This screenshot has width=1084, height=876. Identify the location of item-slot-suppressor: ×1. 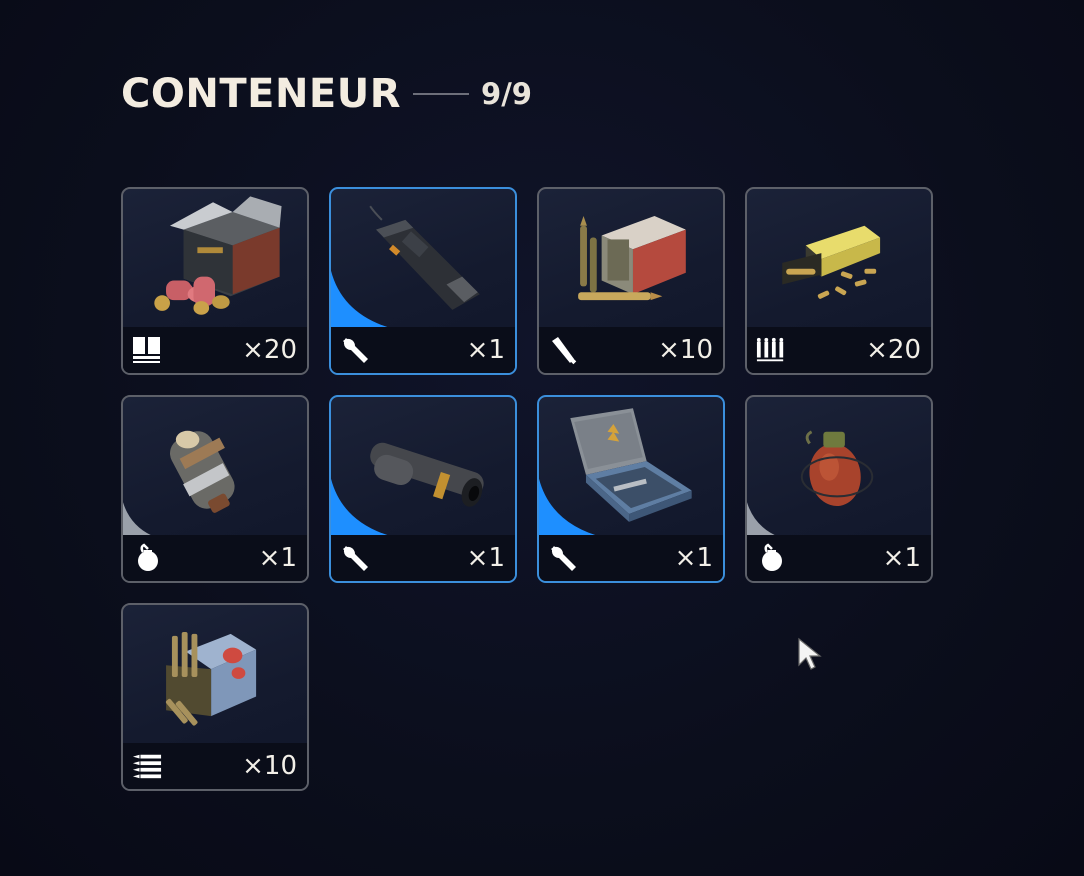
(423, 489).